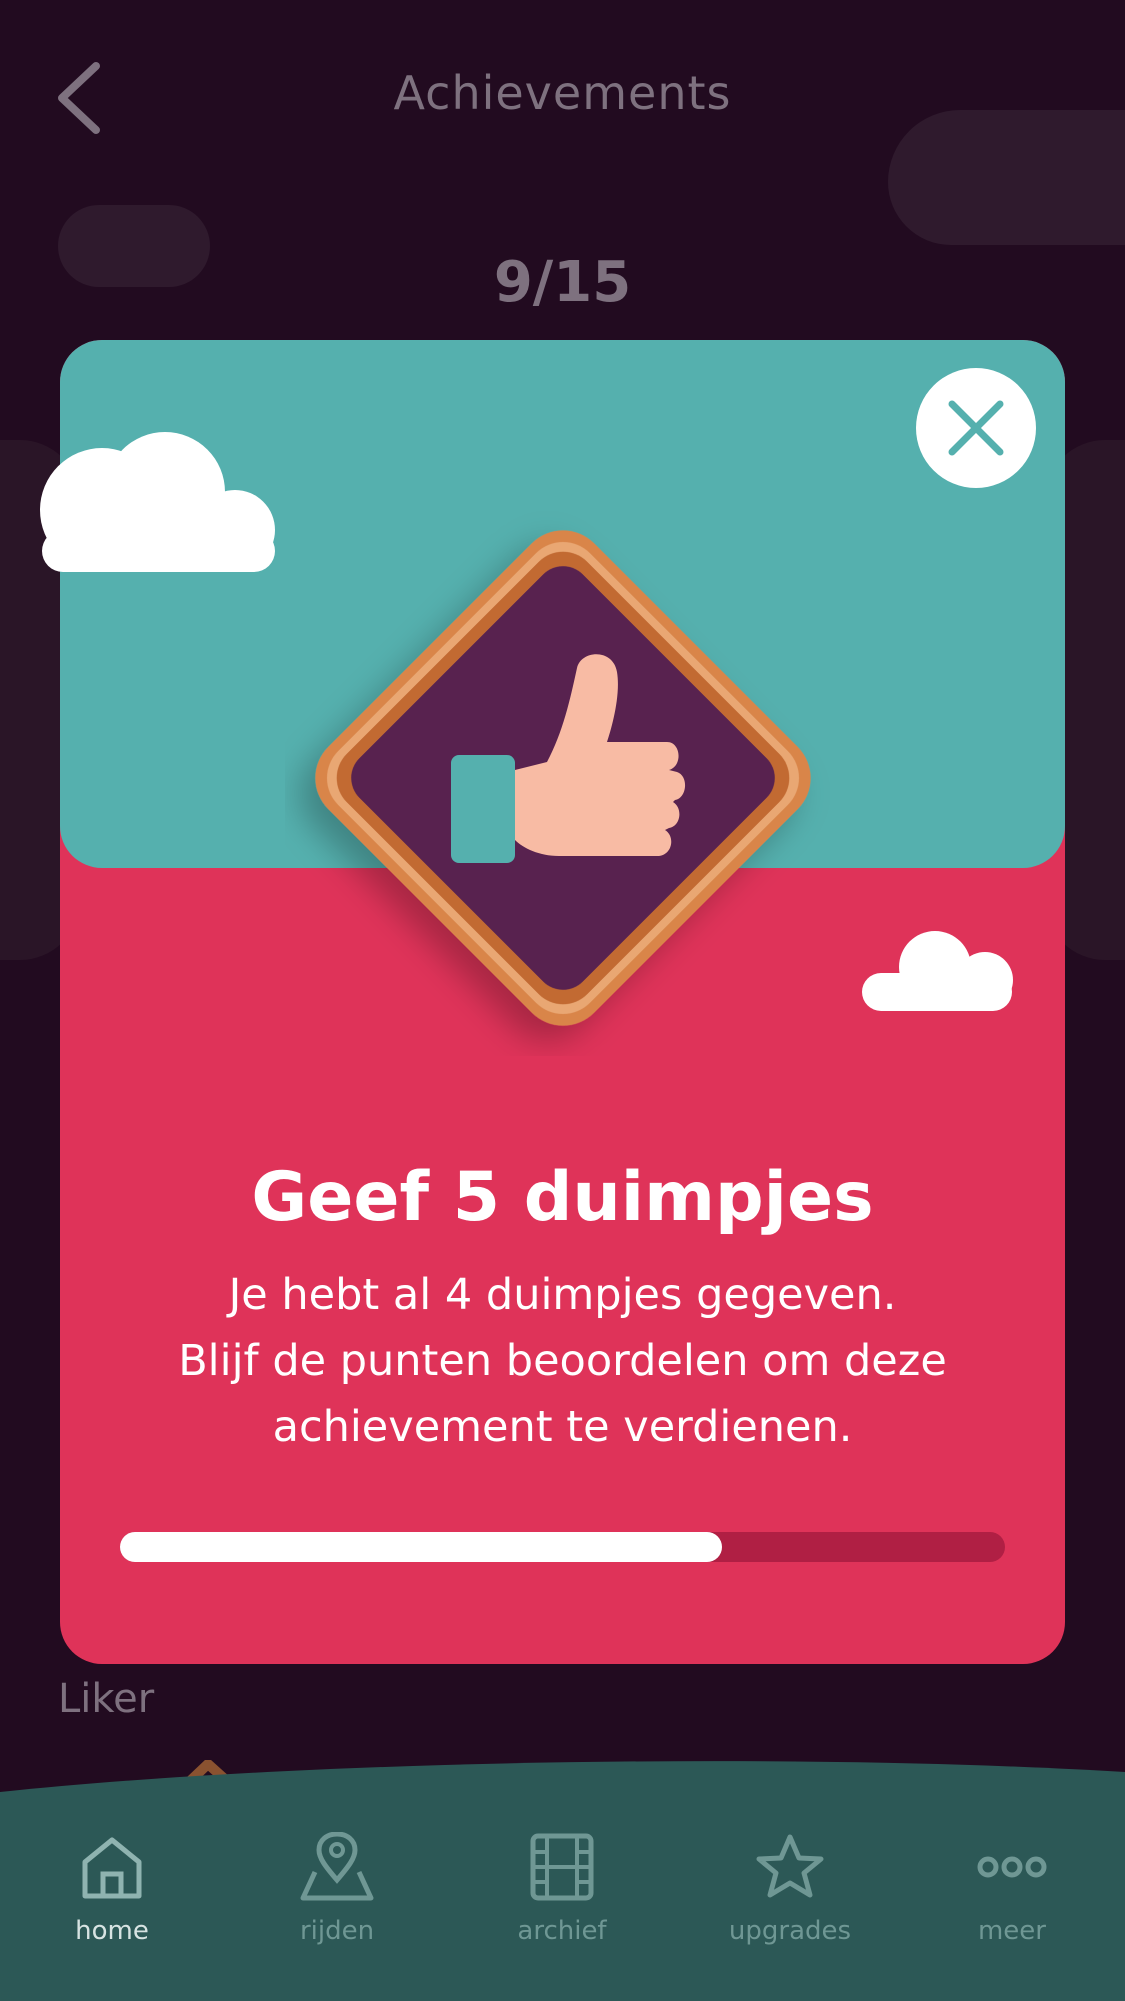 This screenshot has height=2001, width=1125. I want to click on nav-label: rijden, so click(337, 1931).